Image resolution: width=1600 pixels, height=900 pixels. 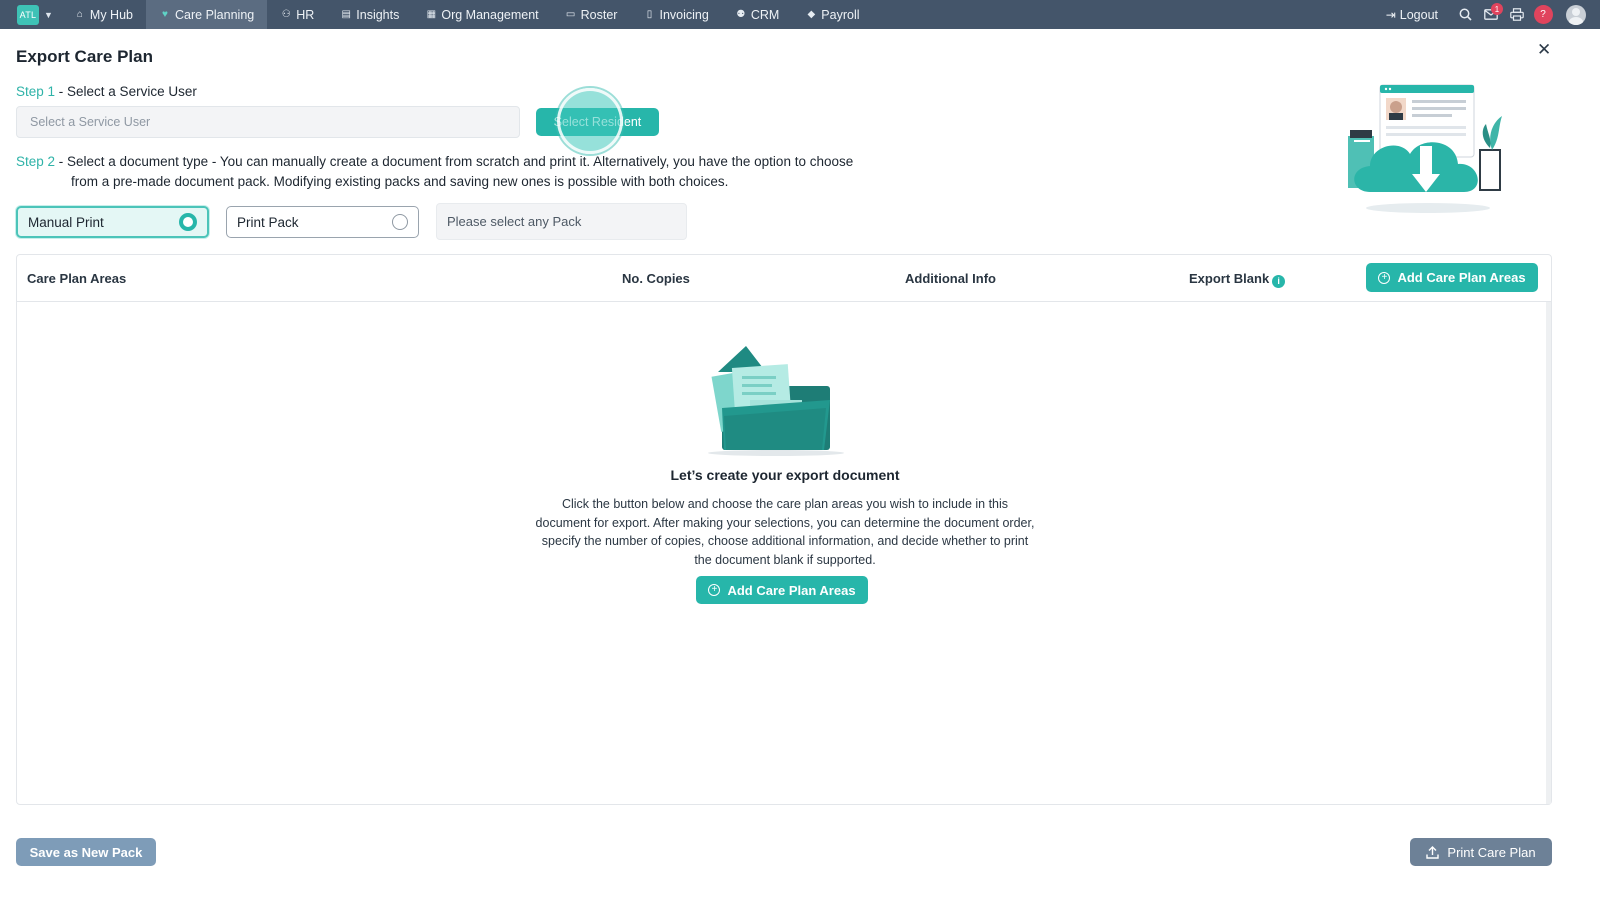 I want to click on nav-my-hub: ⌂ My Hub, so click(x=103, y=14).